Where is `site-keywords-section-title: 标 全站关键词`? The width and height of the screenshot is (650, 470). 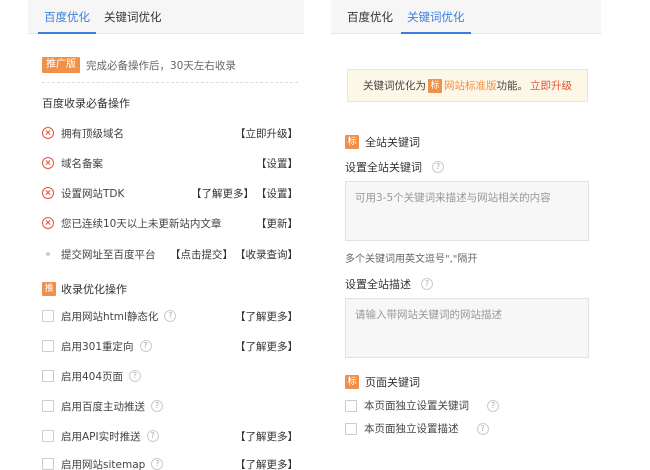
site-keywords-section-title: 标 全站关键词 is located at coordinates (382, 142).